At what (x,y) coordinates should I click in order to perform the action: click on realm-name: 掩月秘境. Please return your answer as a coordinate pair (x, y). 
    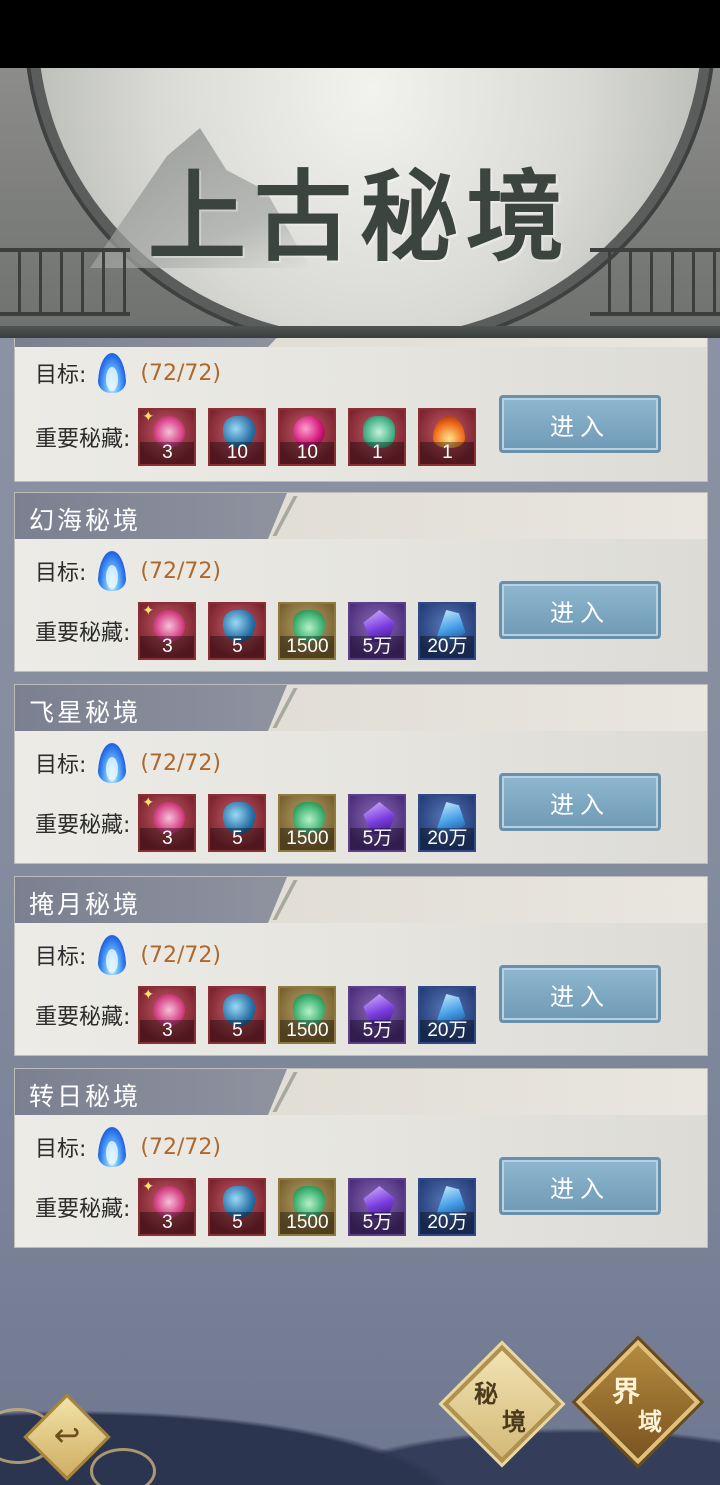
    Looking at the image, I should click on (85, 904).